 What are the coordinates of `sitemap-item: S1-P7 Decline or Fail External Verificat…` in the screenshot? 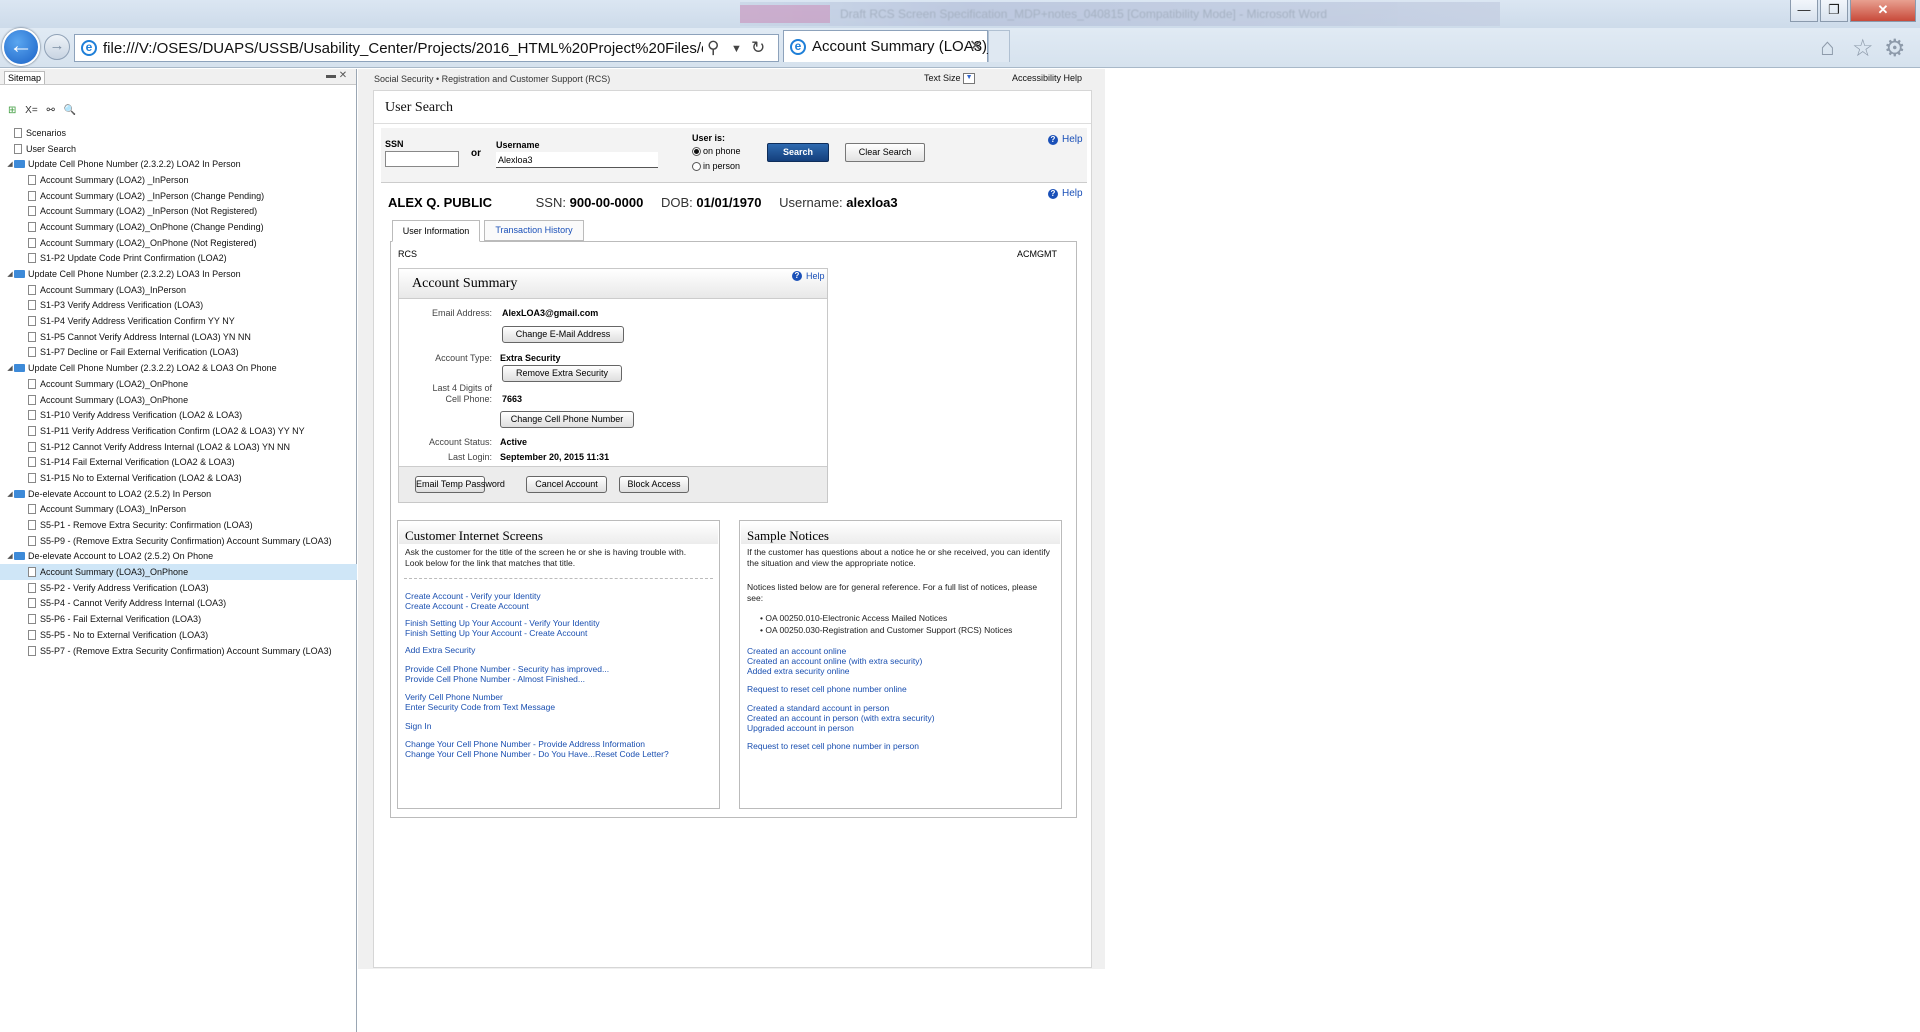 It's located at (178, 353).